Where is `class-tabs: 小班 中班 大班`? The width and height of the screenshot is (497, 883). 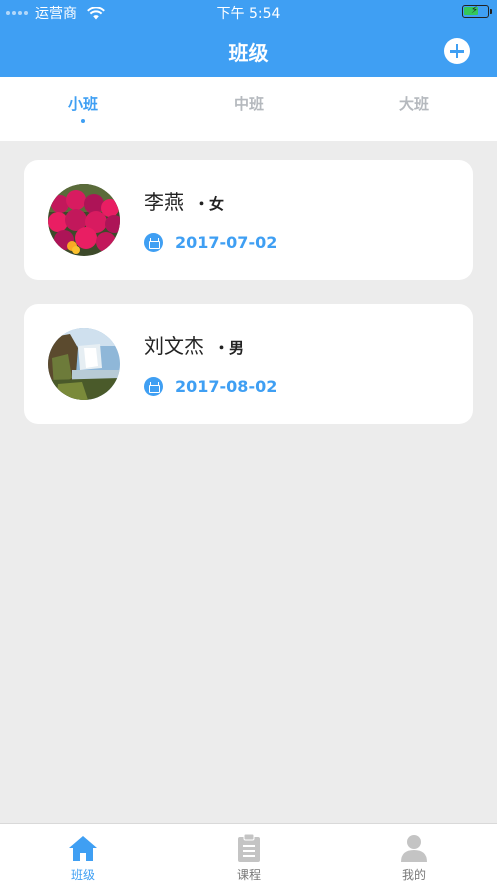 class-tabs: 小班 中班 大班 is located at coordinates (248, 109).